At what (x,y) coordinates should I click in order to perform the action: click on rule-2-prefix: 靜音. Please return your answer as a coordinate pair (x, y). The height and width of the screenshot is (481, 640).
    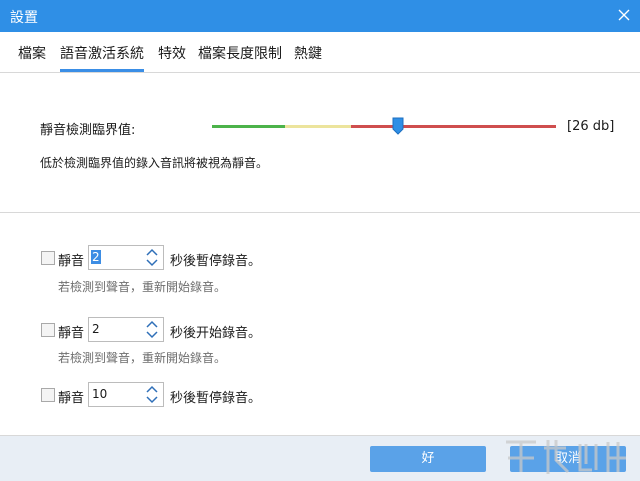
    Looking at the image, I should click on (71, 333).